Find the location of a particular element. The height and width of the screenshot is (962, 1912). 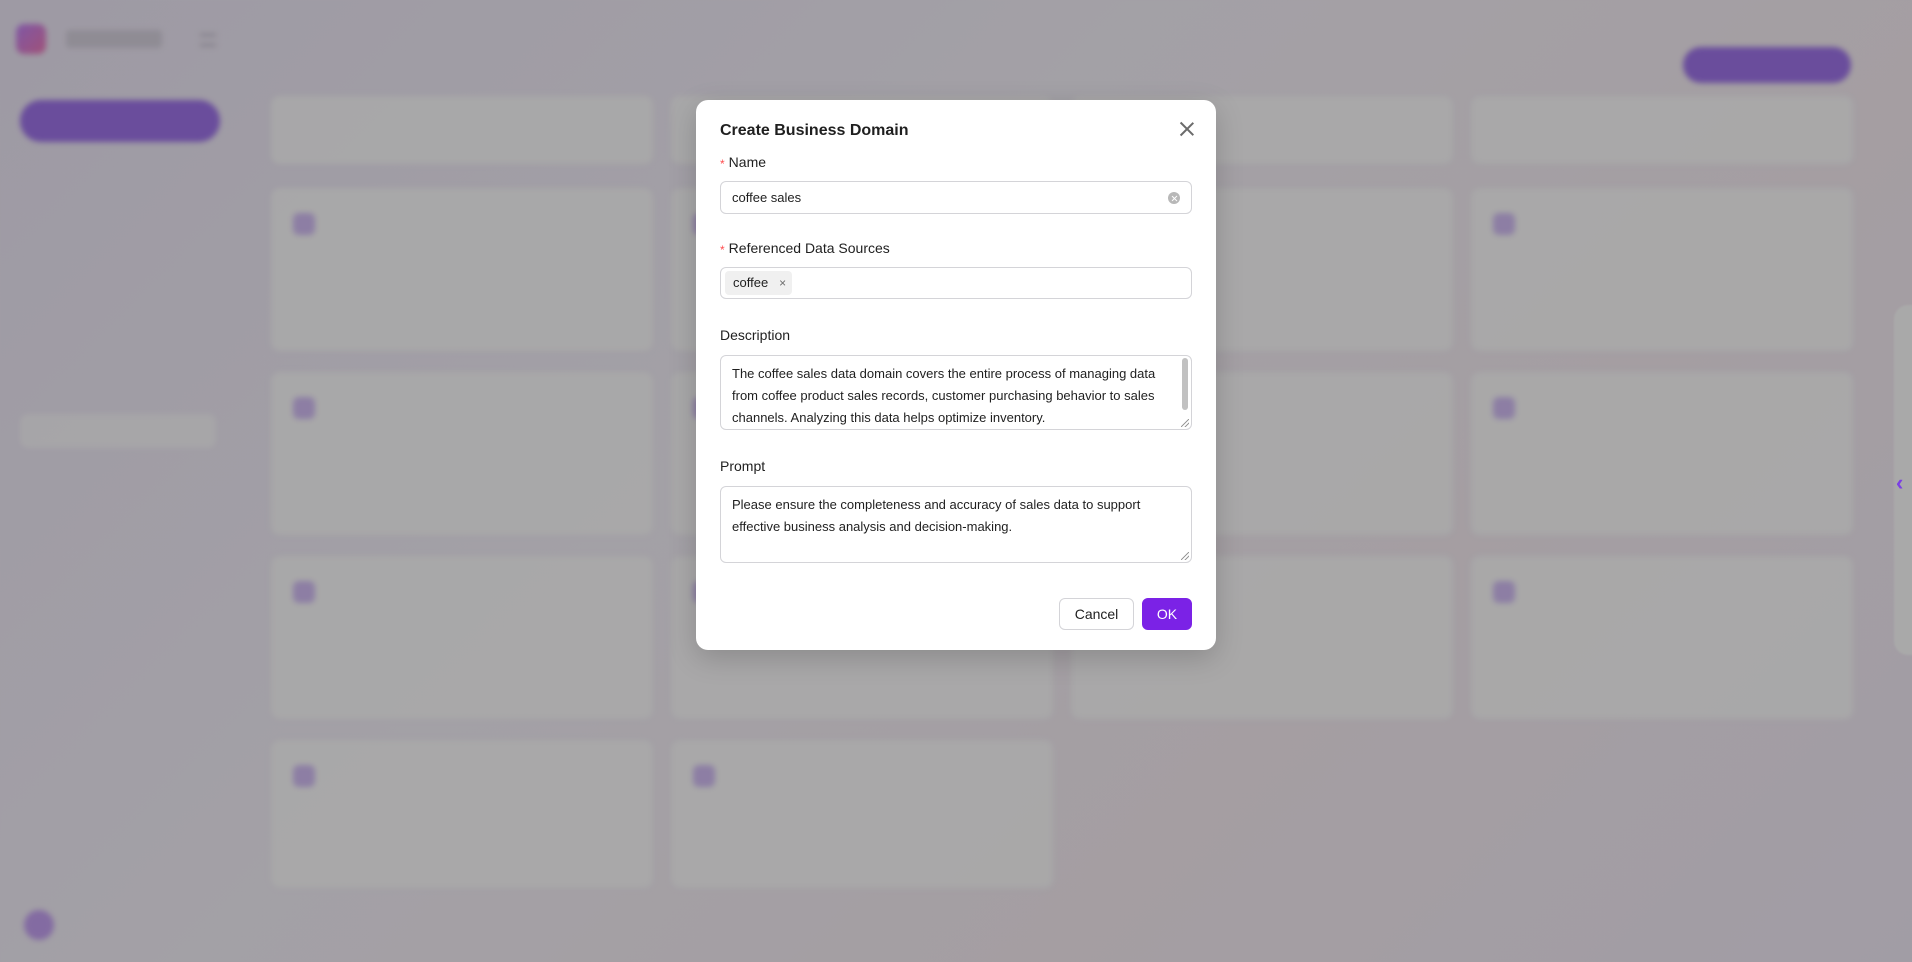

chevron-left-icon: ‹ is located at coordinates (1900, 482).